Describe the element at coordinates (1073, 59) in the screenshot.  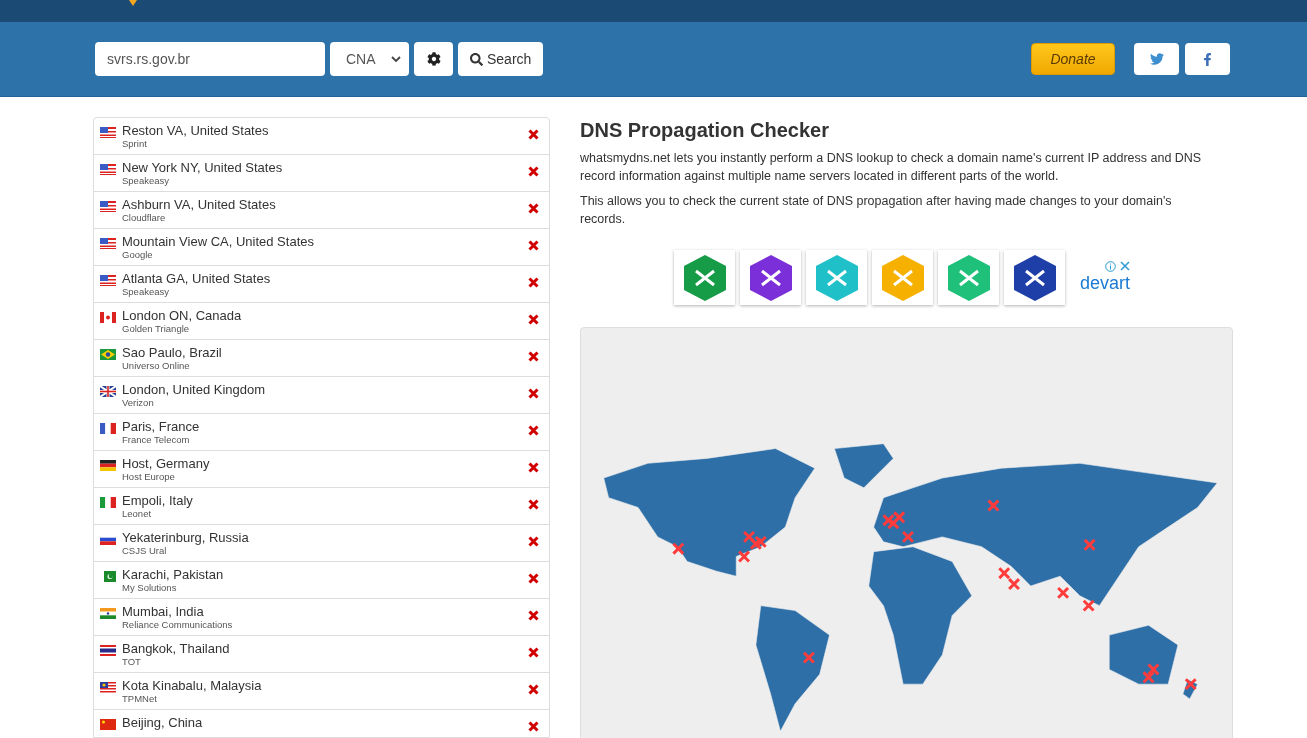
I see `donate-button: Donate` at that location.